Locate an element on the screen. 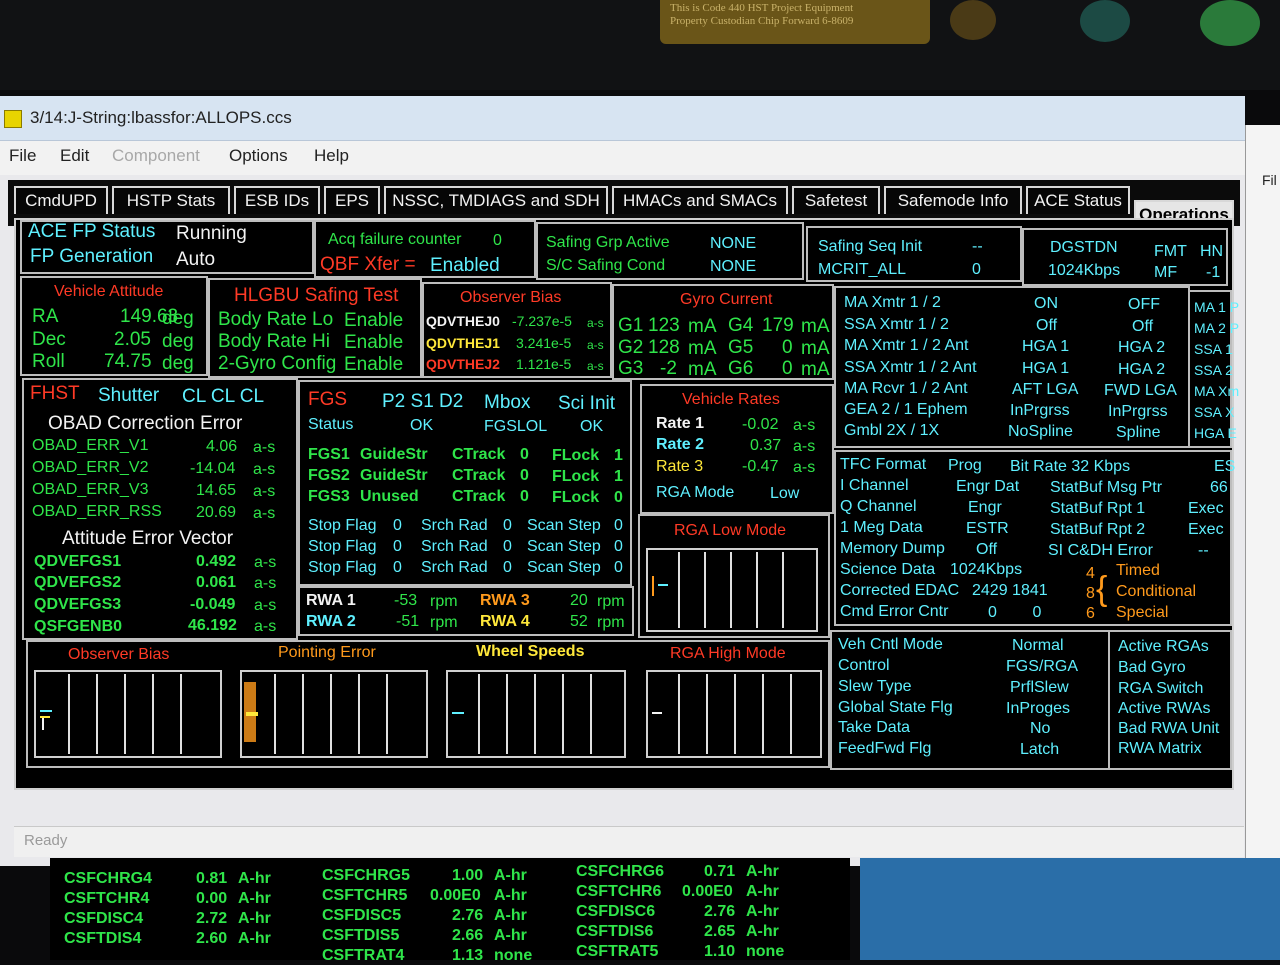 The image size is (1280, 965). obad-label: OBAD_ERR_V1 is located at coordinates (90, 445).